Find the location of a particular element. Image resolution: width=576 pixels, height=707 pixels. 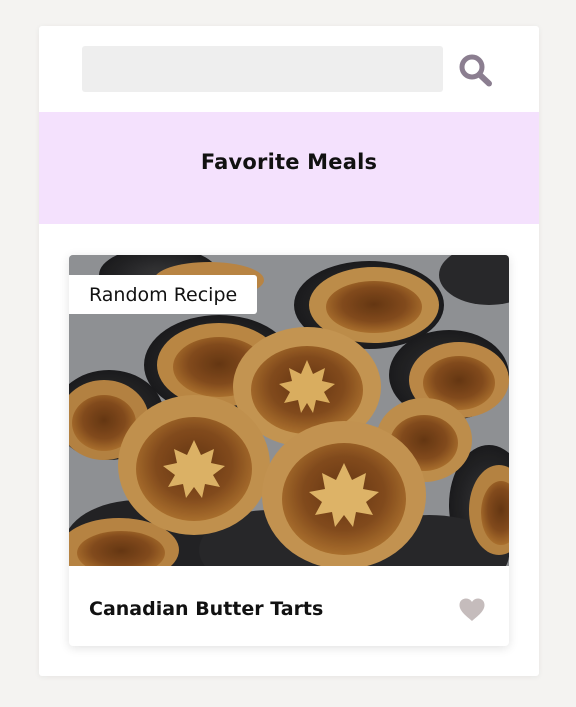

search-input is located at coordinates (262, 69).